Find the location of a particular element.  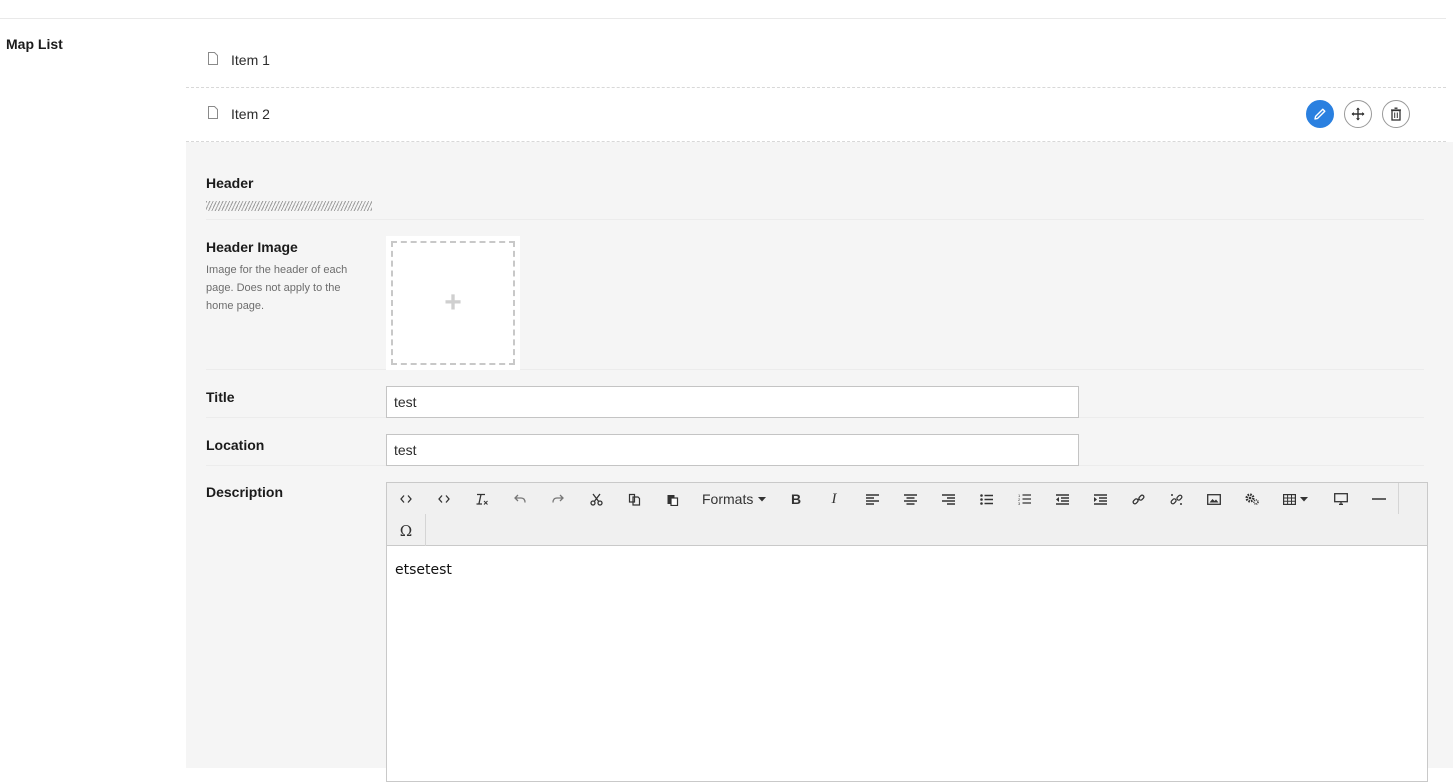

unlink-icon is located at coordinates (1176, 499).